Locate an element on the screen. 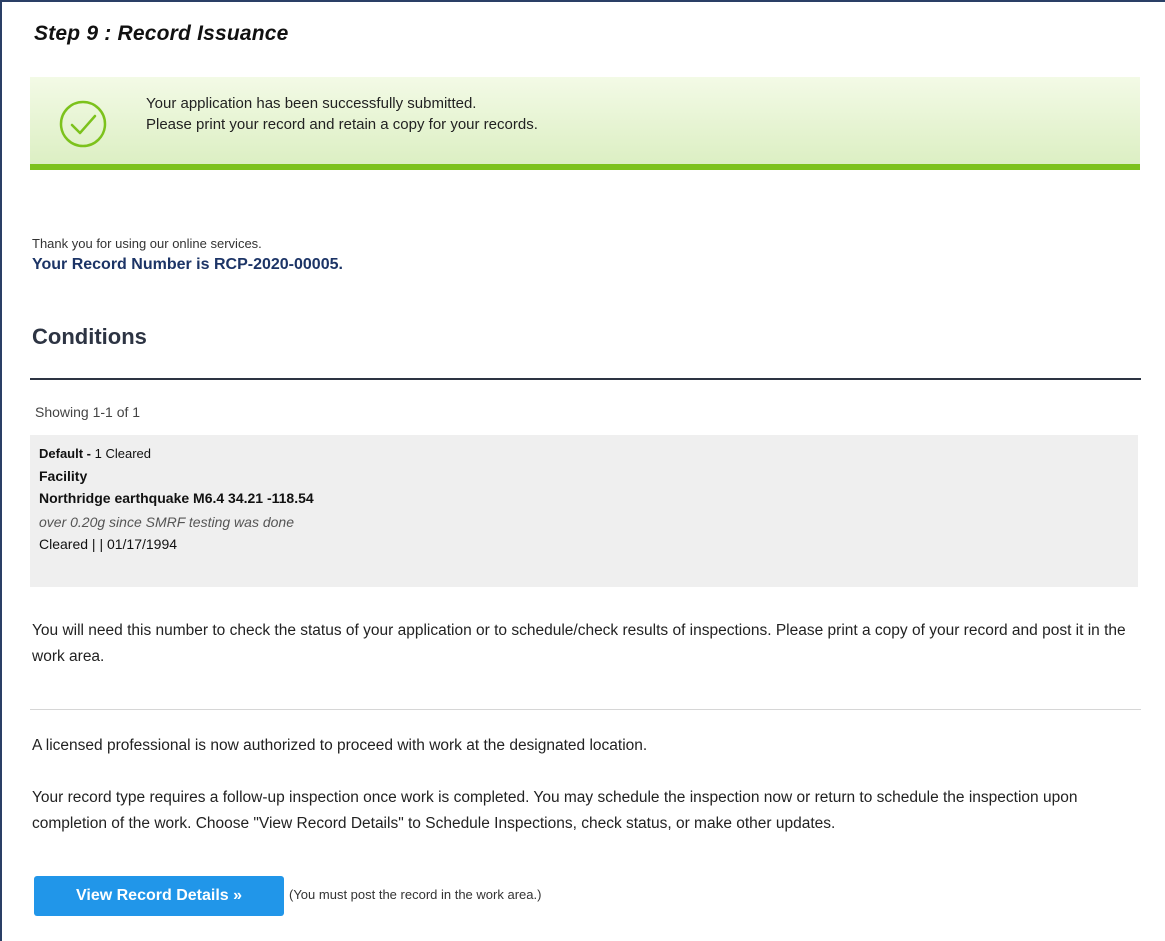 This screenshot has width=1165, height=941. condition-group: Facility is located at coordinates (63, 476).